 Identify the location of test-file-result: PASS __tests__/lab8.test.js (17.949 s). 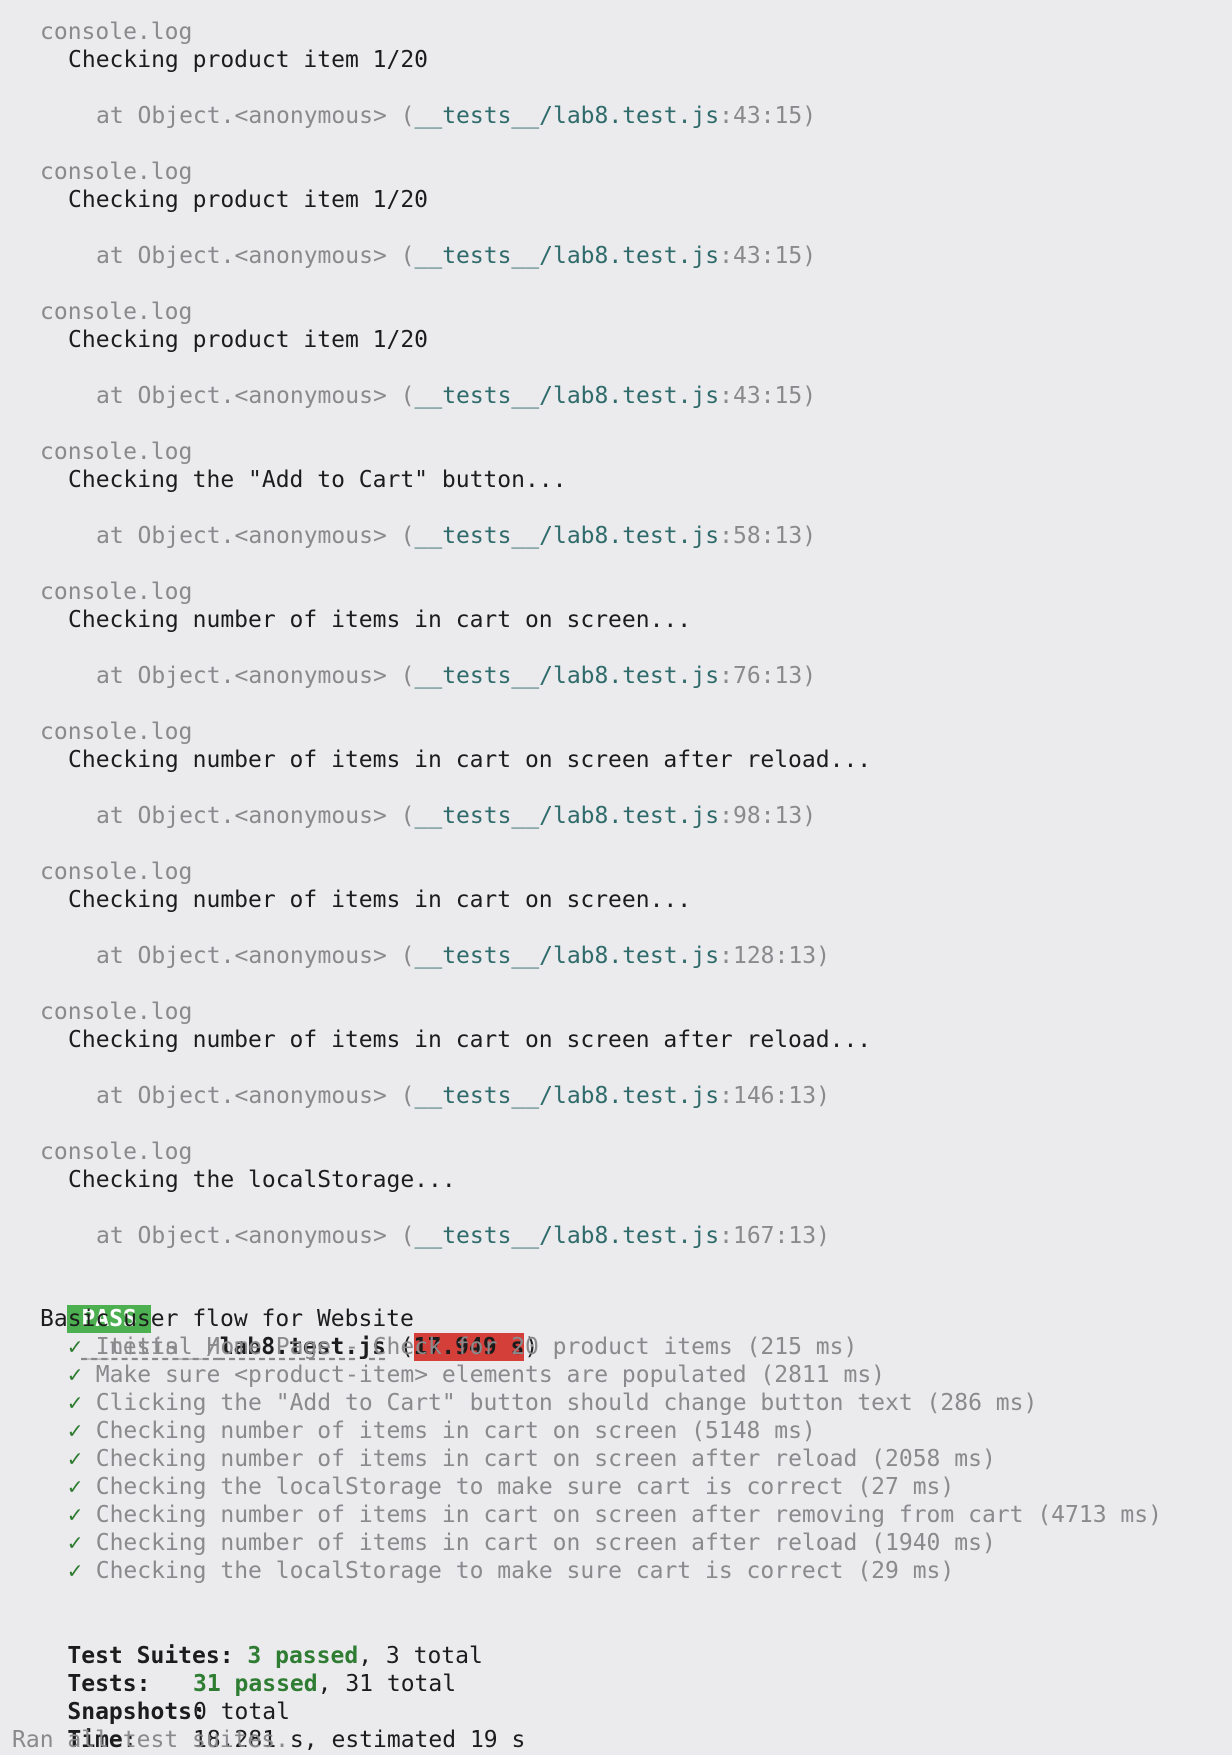
(275, 1319).